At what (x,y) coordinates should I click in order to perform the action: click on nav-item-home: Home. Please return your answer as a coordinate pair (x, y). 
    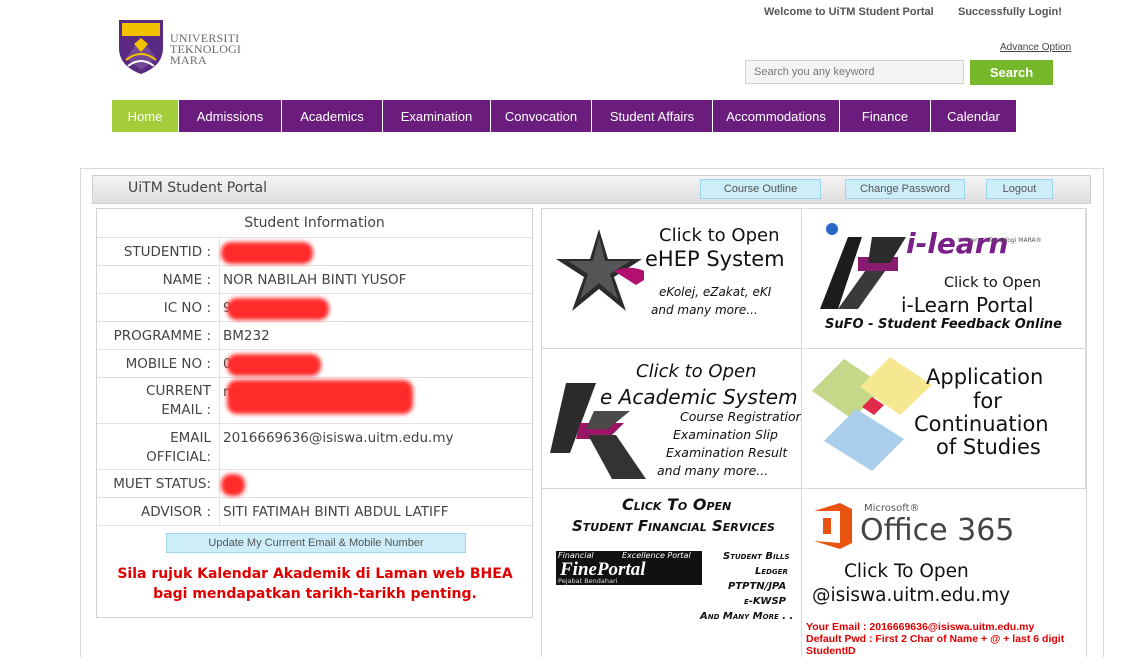
    Looking at the image, I should click on (145, 116).